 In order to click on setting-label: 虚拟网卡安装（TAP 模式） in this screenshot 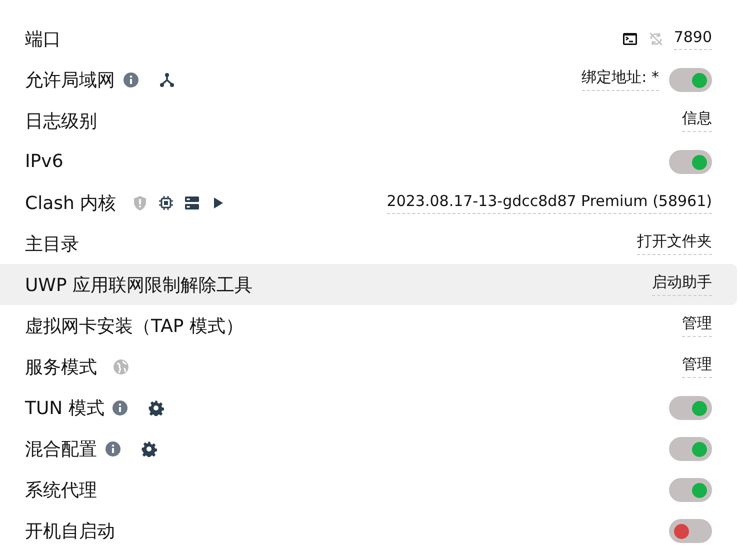, I will do `click(134, 326)`.